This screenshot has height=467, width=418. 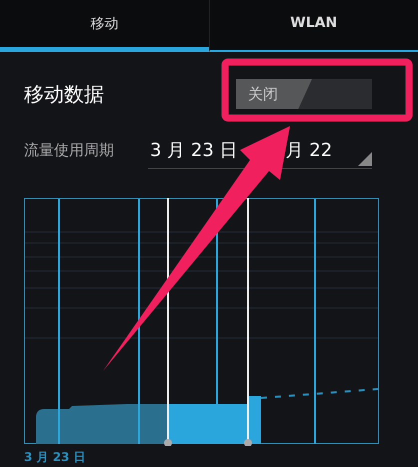 What do you see at coordinates (69, 150) in the screenshot?
I see `usage-cycle-label: 流量使用周期` at bounding box center [69, 150].